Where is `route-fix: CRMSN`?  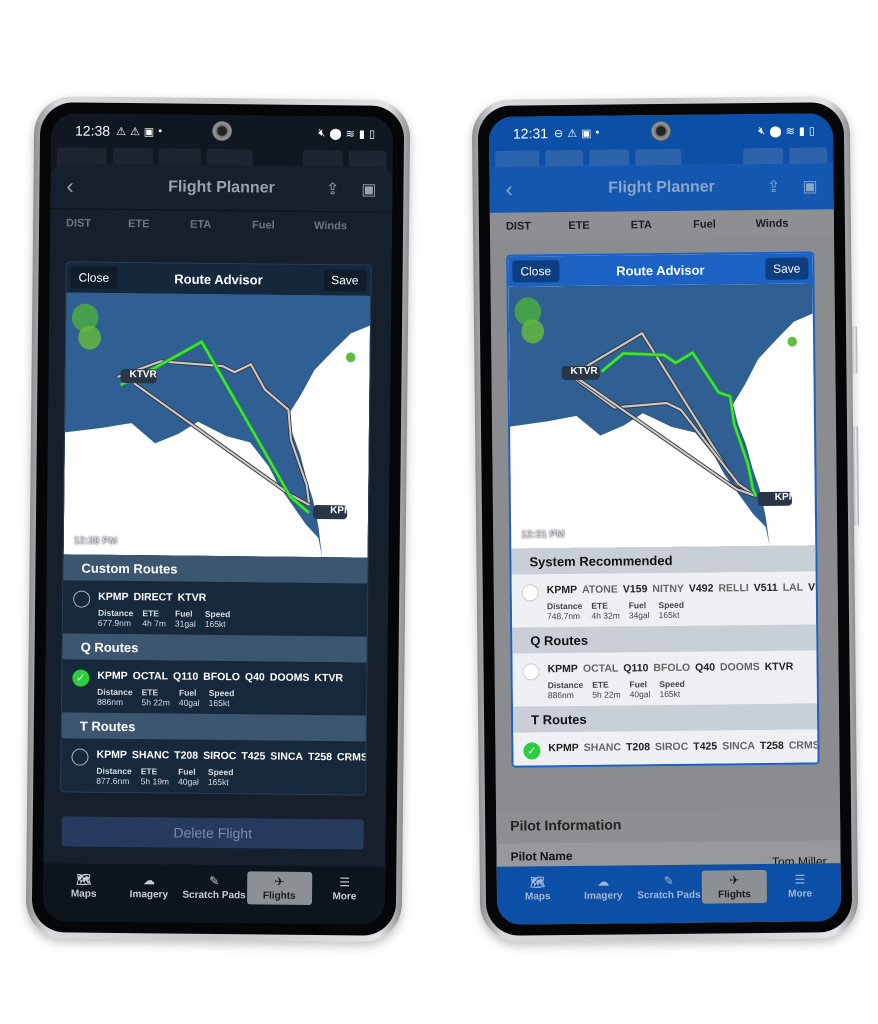 route-fix: CRMSN is located at coordinates (804, 745).